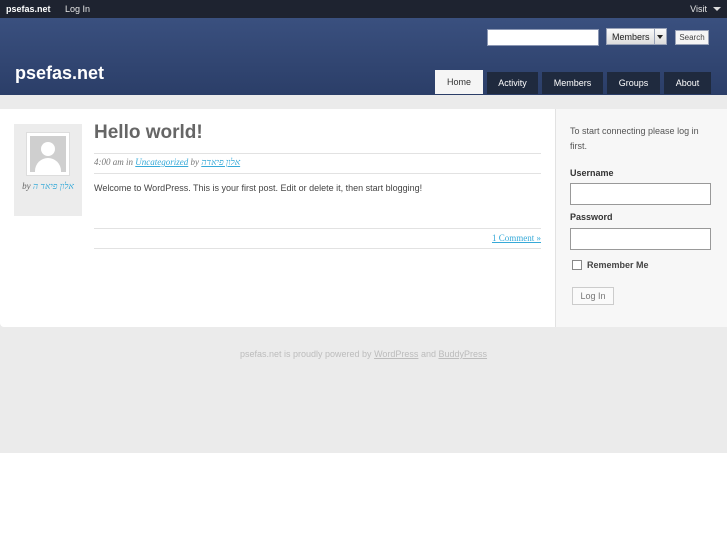  Describe the element at coordinates (512, 83) in the screenshot. I see `nav-tab-activity: Activity` at that location.